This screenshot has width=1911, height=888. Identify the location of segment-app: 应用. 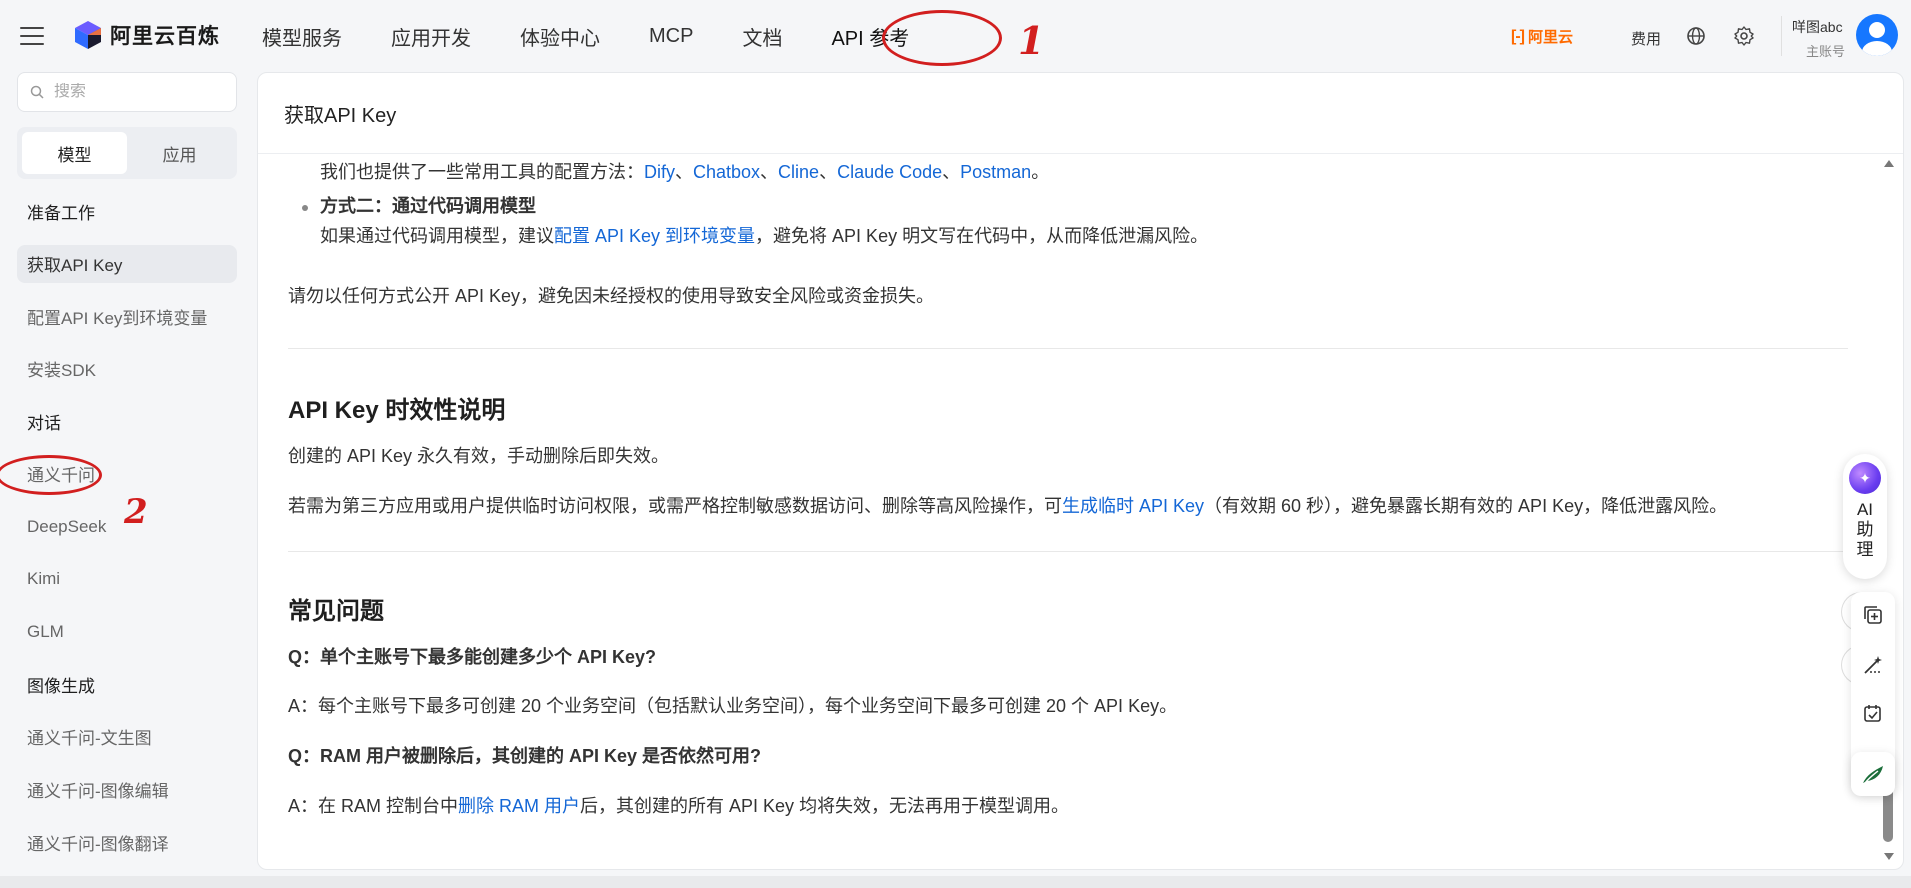
(179, 153).